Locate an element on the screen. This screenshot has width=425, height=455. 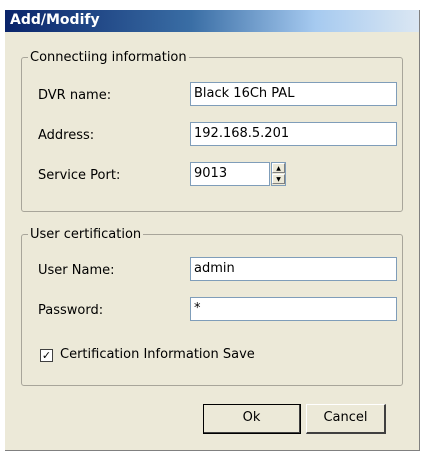
user-certification-legend: User certification is located at coordinates (86, 234).